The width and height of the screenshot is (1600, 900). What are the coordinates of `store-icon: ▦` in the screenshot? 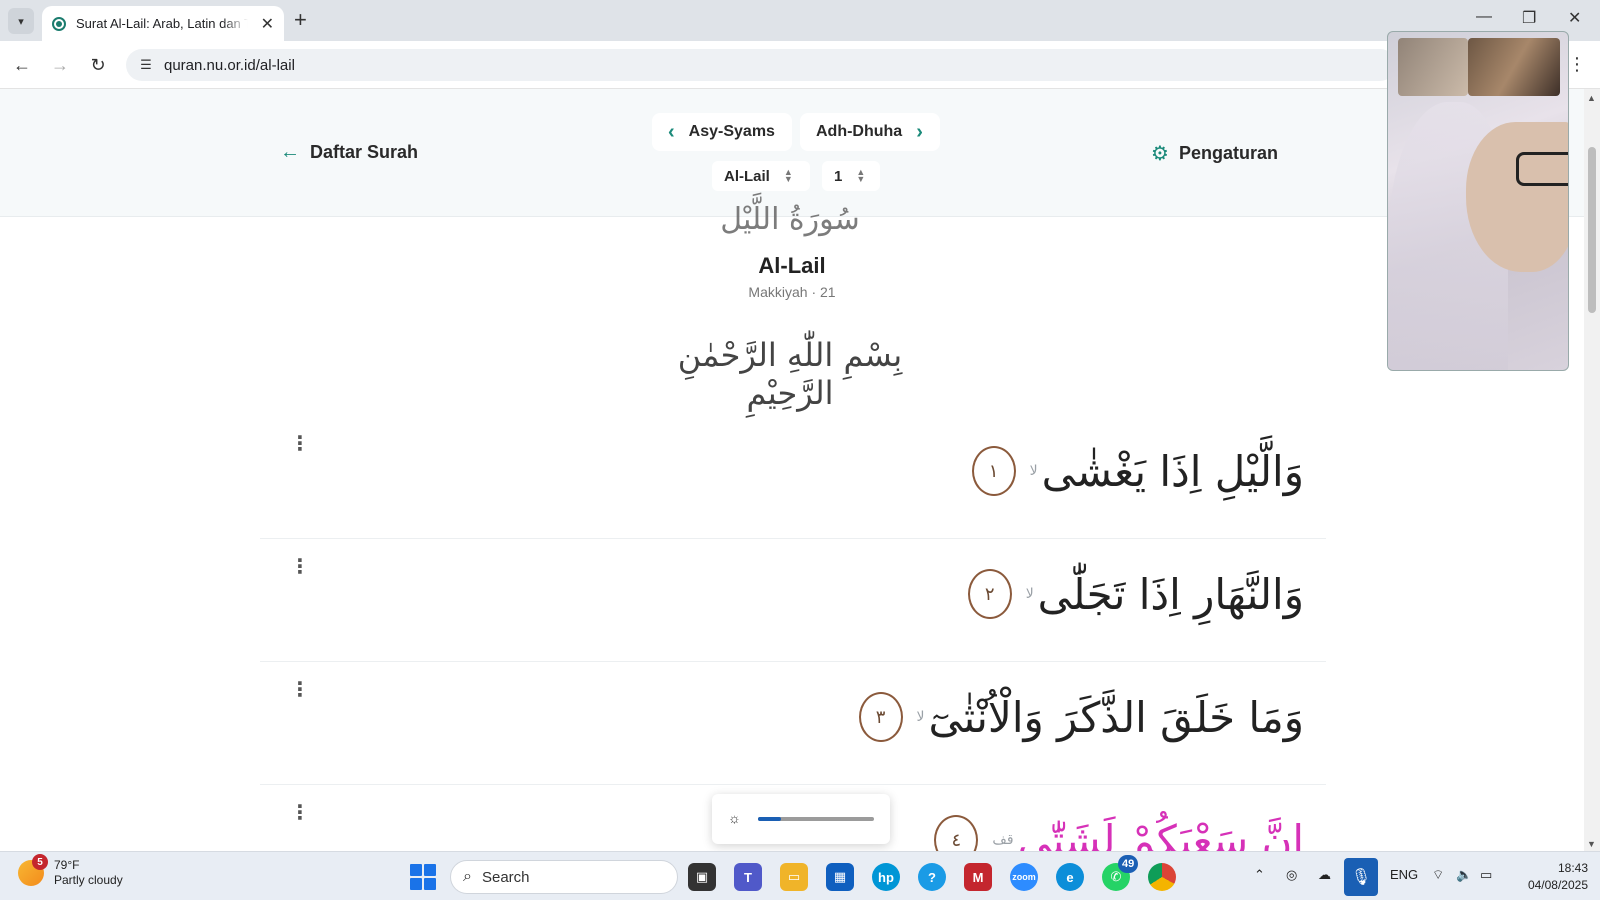 It's located at (840, 877).